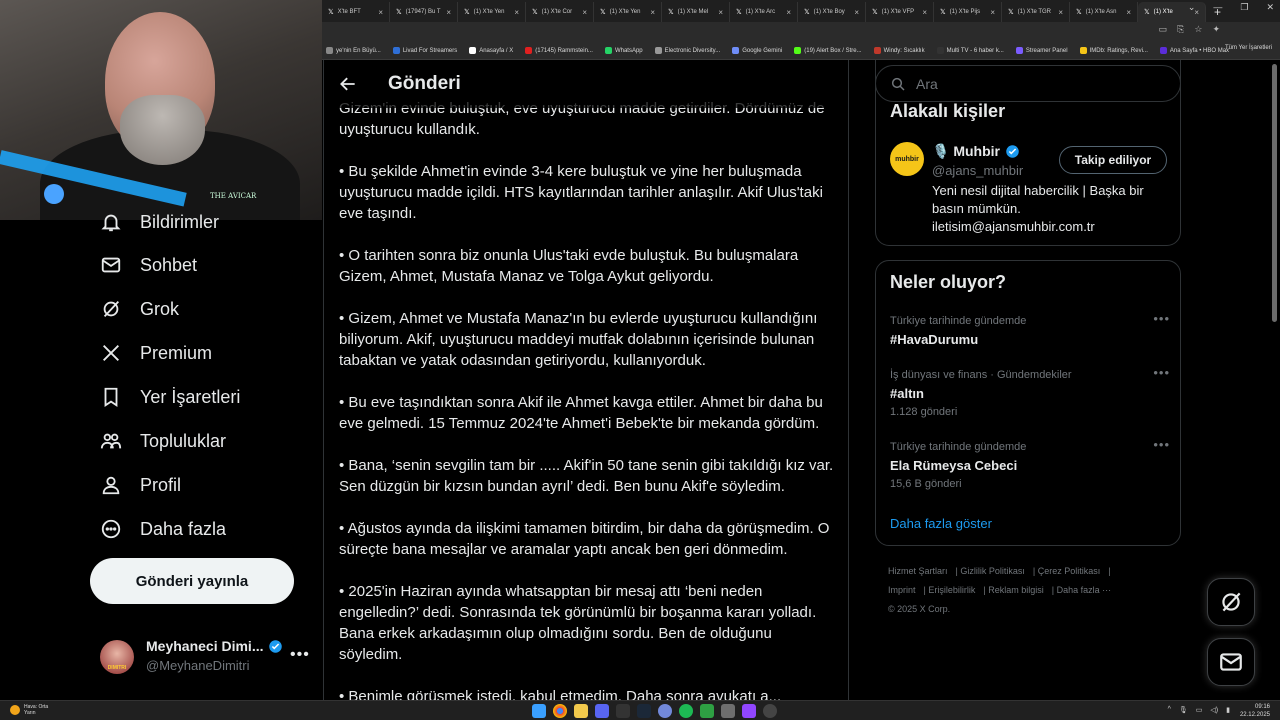 This screenshot has width=1280, height=720. Describe the element at coordinates (1192, 7) in the screenshot. I see `dropdown-icon: ⌄` at that location.